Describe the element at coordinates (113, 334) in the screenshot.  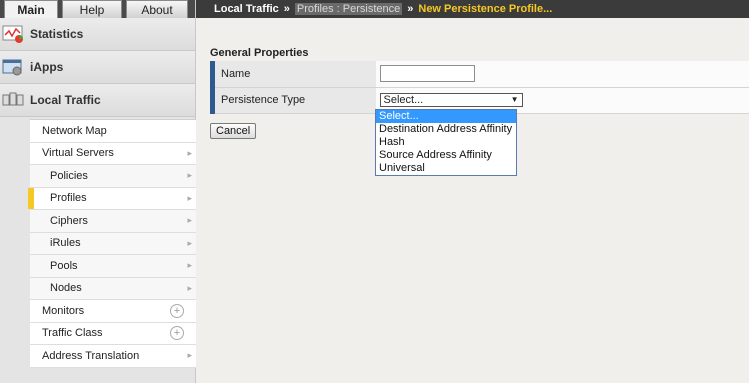
I see `menu-item-traffic-class: Traffic Class +` at that location.